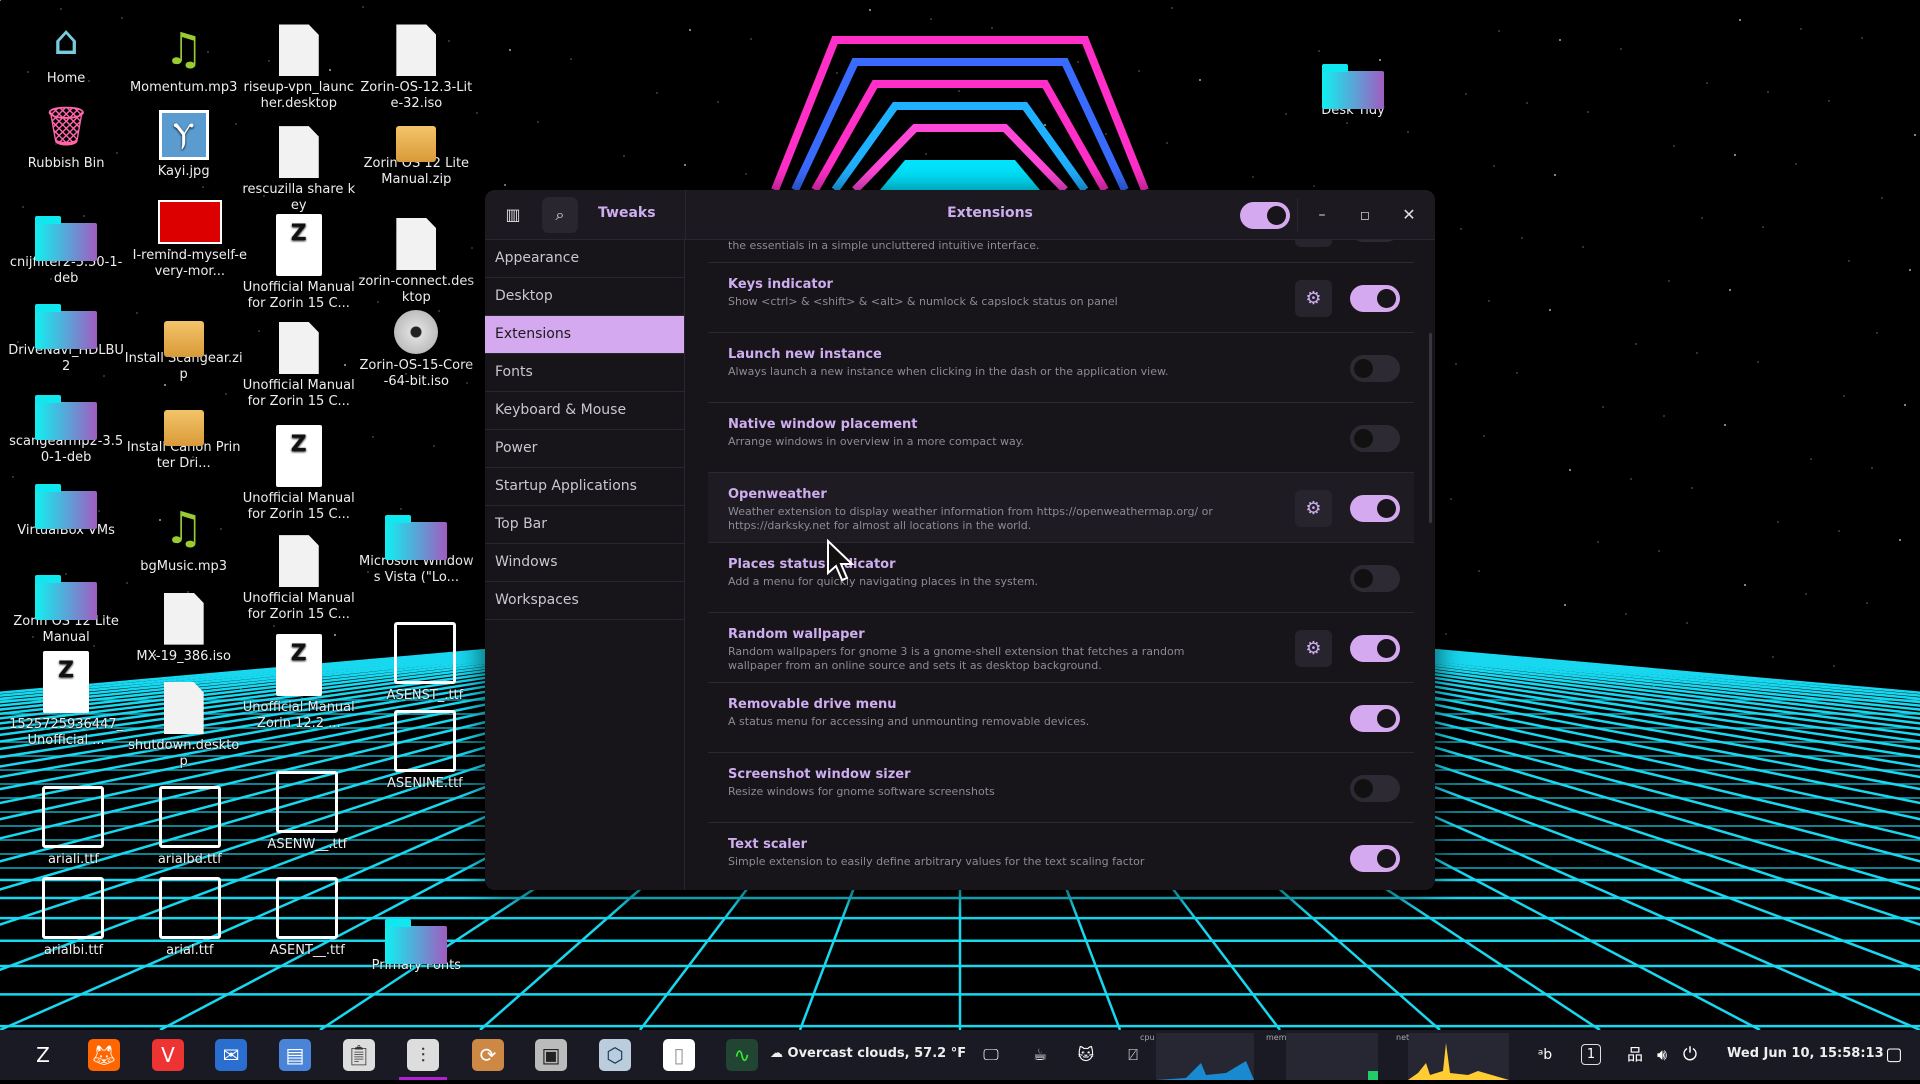 The width and height of the screenshot is (1920, 1084). Describe the element at coordinates (615, 1055) in the screenshot. I see `virtualbox-icon: ⬡` at that location.